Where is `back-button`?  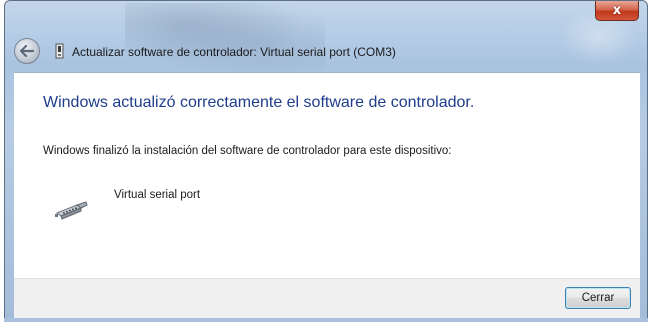
back-button is located at coordinates (27, 51).